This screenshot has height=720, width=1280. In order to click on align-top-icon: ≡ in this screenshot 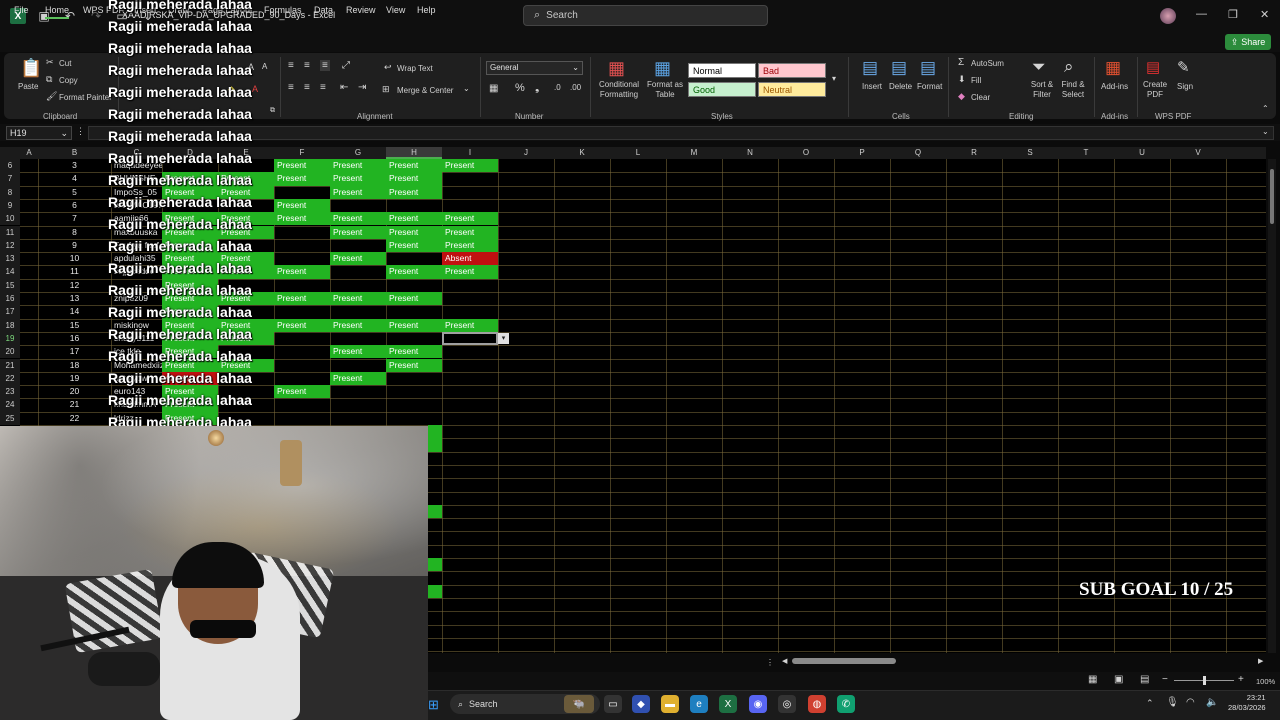, I will do `click(291, 65)`.